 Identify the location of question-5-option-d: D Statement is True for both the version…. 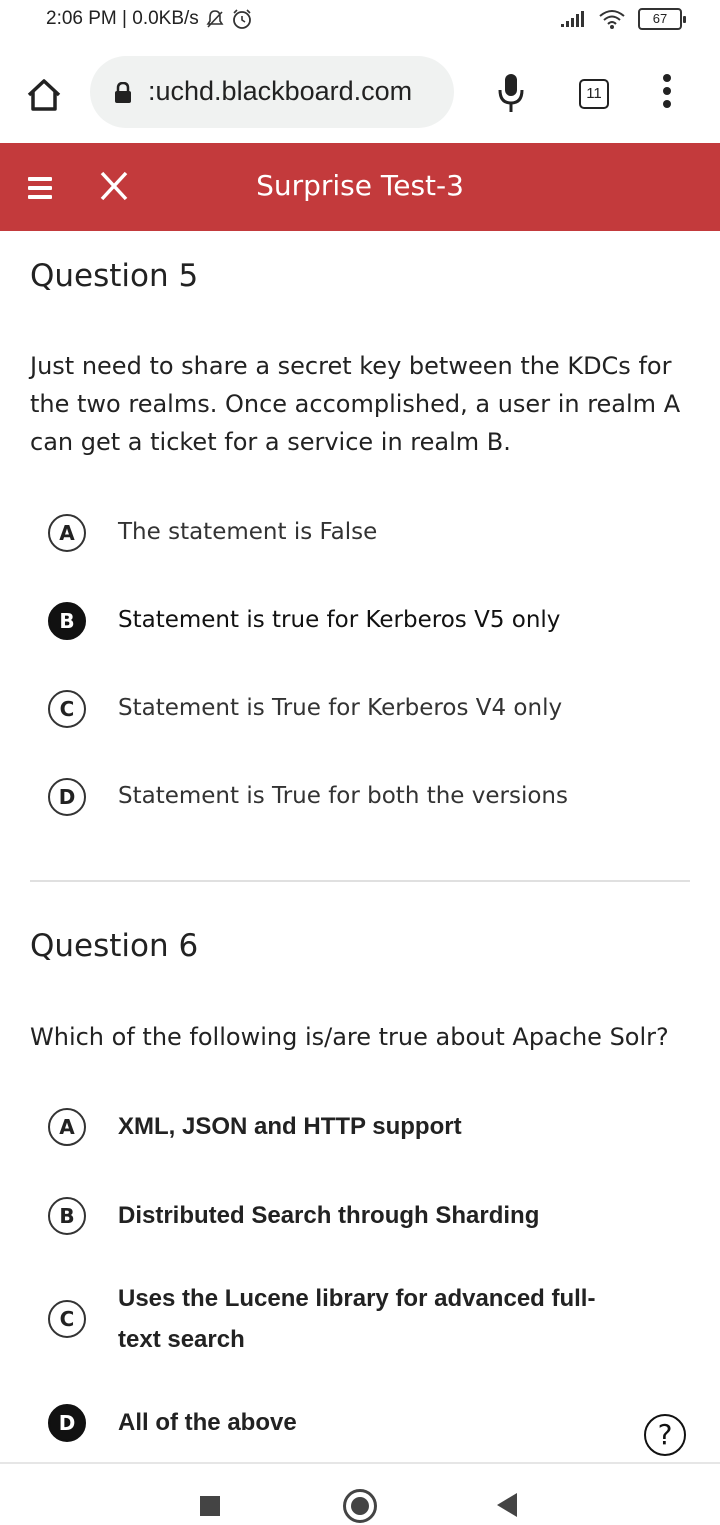
(358, 796).